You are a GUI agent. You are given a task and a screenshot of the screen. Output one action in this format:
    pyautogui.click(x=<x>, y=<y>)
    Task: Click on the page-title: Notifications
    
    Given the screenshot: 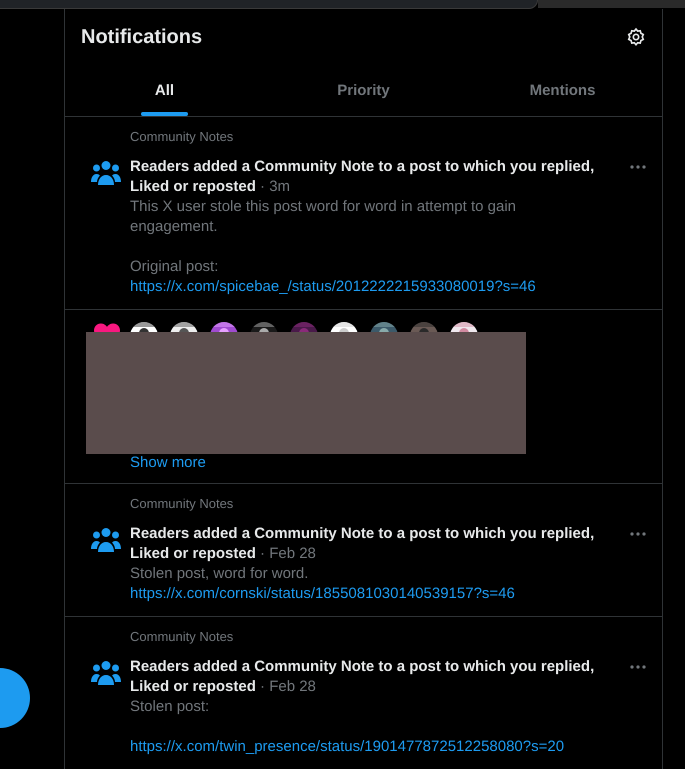 What is the action you would take?
    pyautogui.click(x=141, y=37)
    